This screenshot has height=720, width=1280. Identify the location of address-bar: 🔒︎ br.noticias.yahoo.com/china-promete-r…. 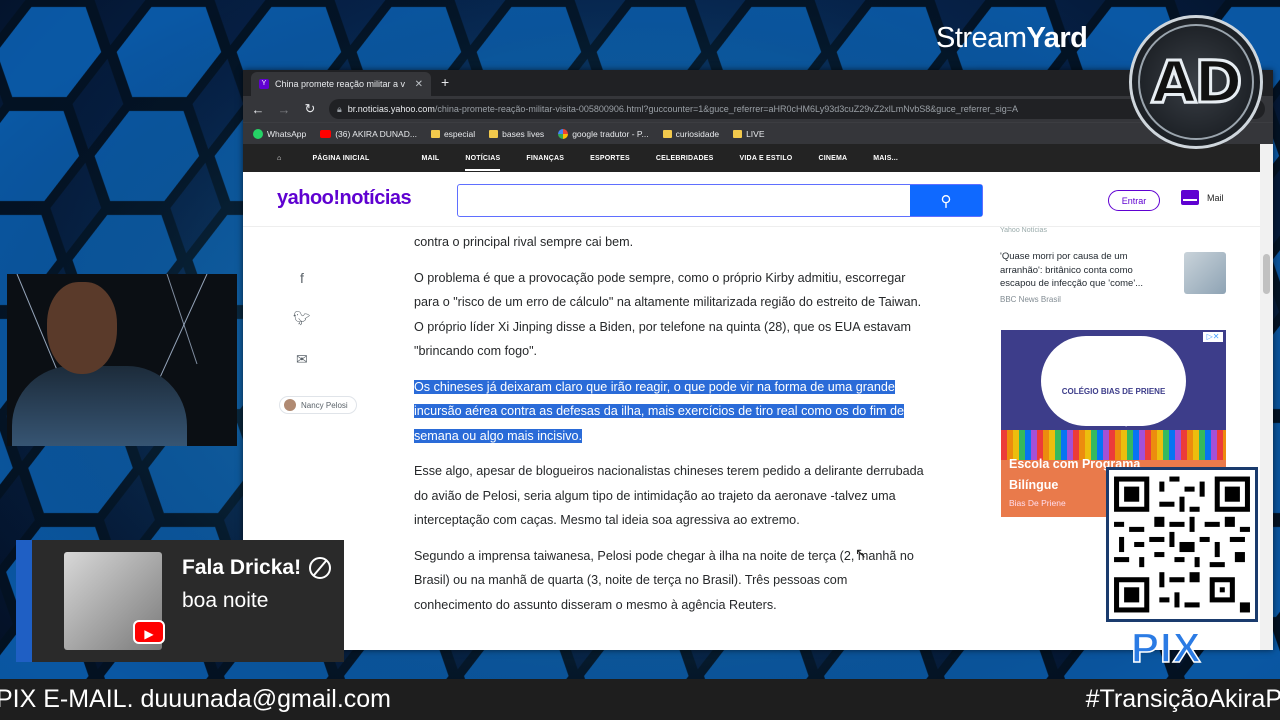
(797, 109).